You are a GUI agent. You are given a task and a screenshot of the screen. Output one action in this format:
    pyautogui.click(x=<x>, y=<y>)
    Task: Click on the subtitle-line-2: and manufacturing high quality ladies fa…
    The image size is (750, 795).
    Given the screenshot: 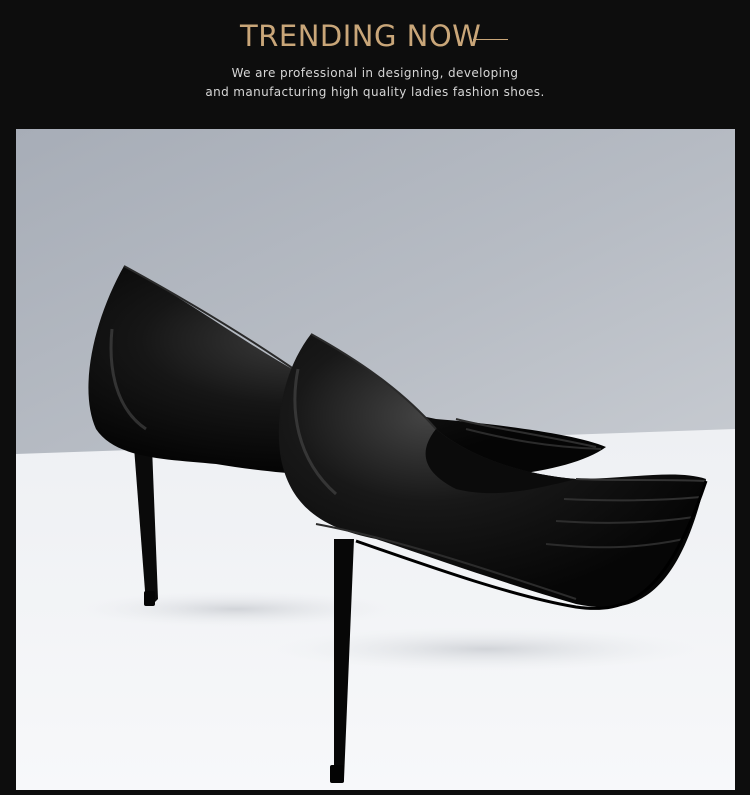 What is the action you would take?
    pyautogui.click(x=375, y=92)
    